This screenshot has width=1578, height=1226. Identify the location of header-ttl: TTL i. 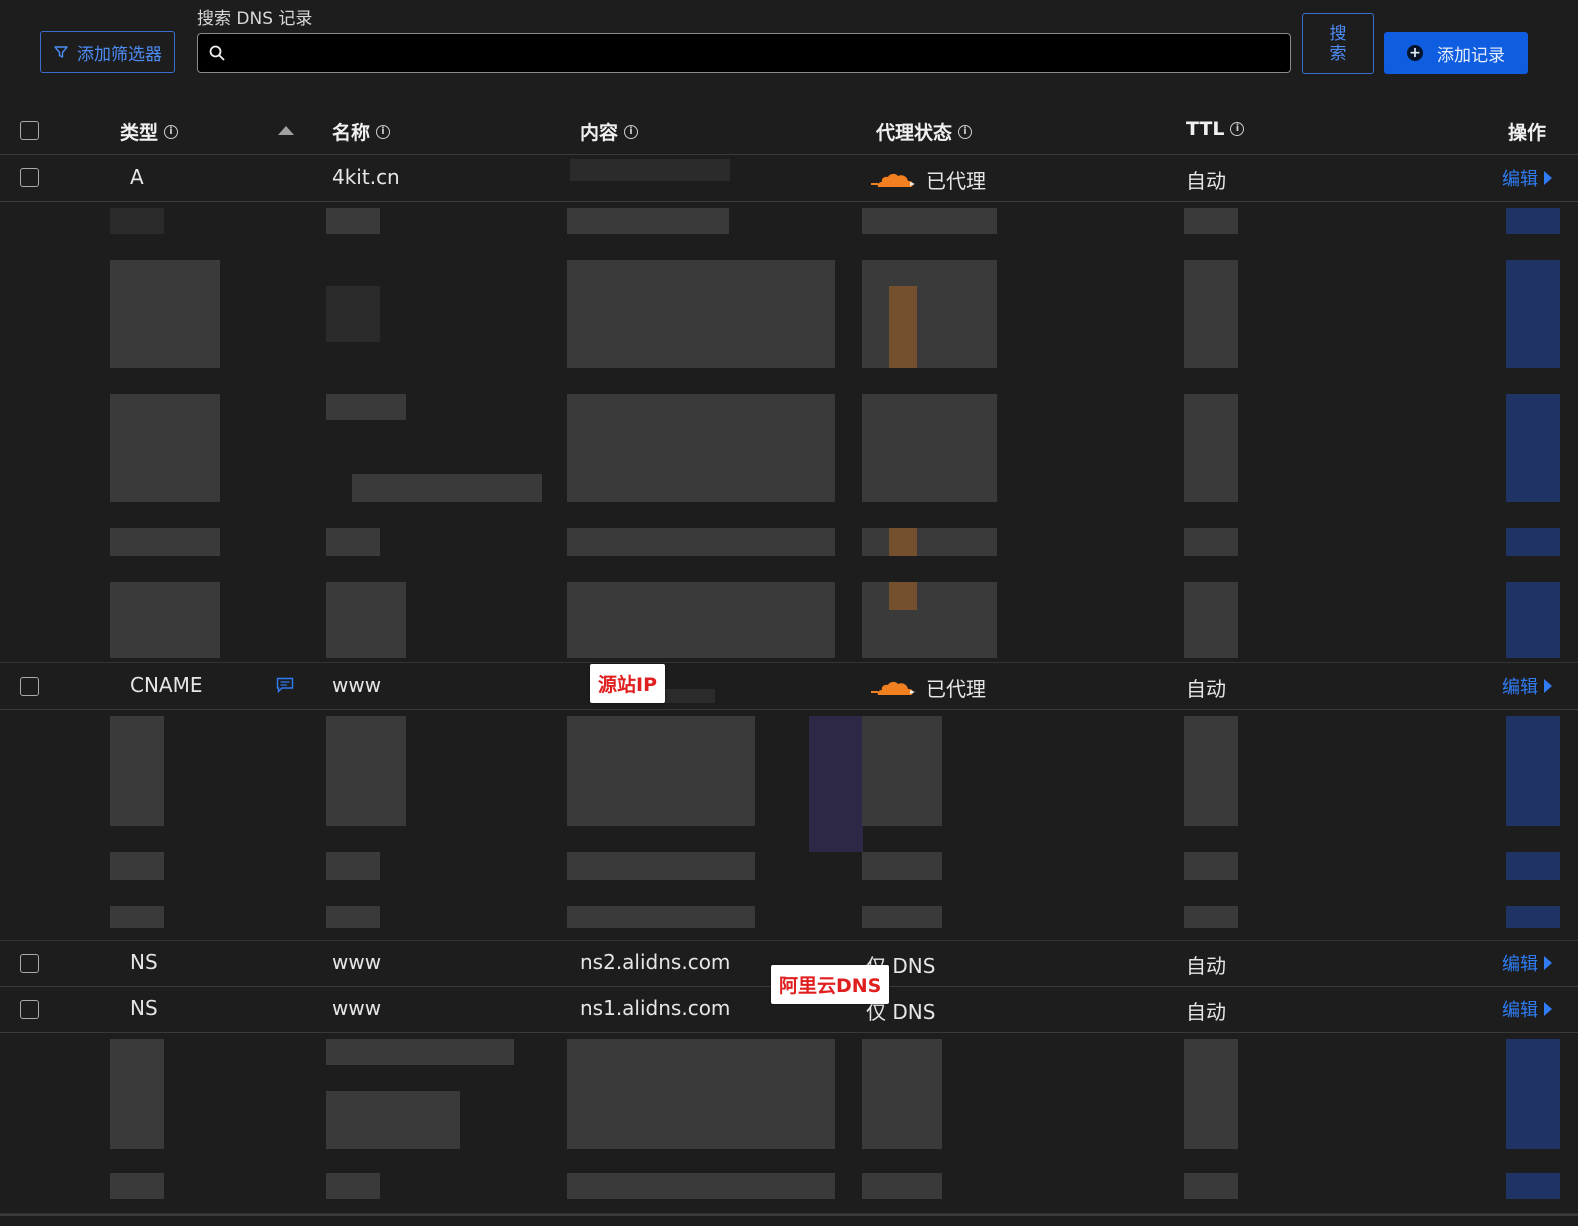
(1215, 129).